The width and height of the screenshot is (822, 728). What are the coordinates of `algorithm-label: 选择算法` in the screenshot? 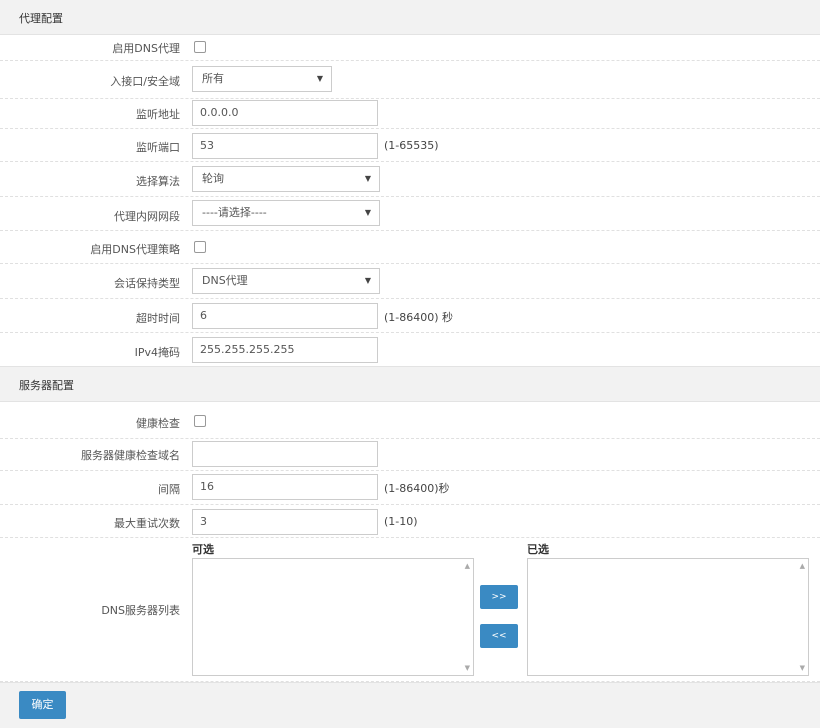 It's located at (158, 181).